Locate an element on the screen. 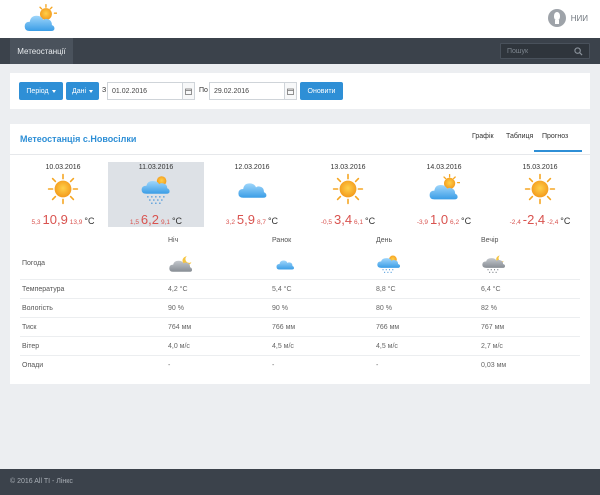  forecast-day: 15.03.2016 -2,4 -2,4 -2,4 °C is located at coordinates (540, 194).